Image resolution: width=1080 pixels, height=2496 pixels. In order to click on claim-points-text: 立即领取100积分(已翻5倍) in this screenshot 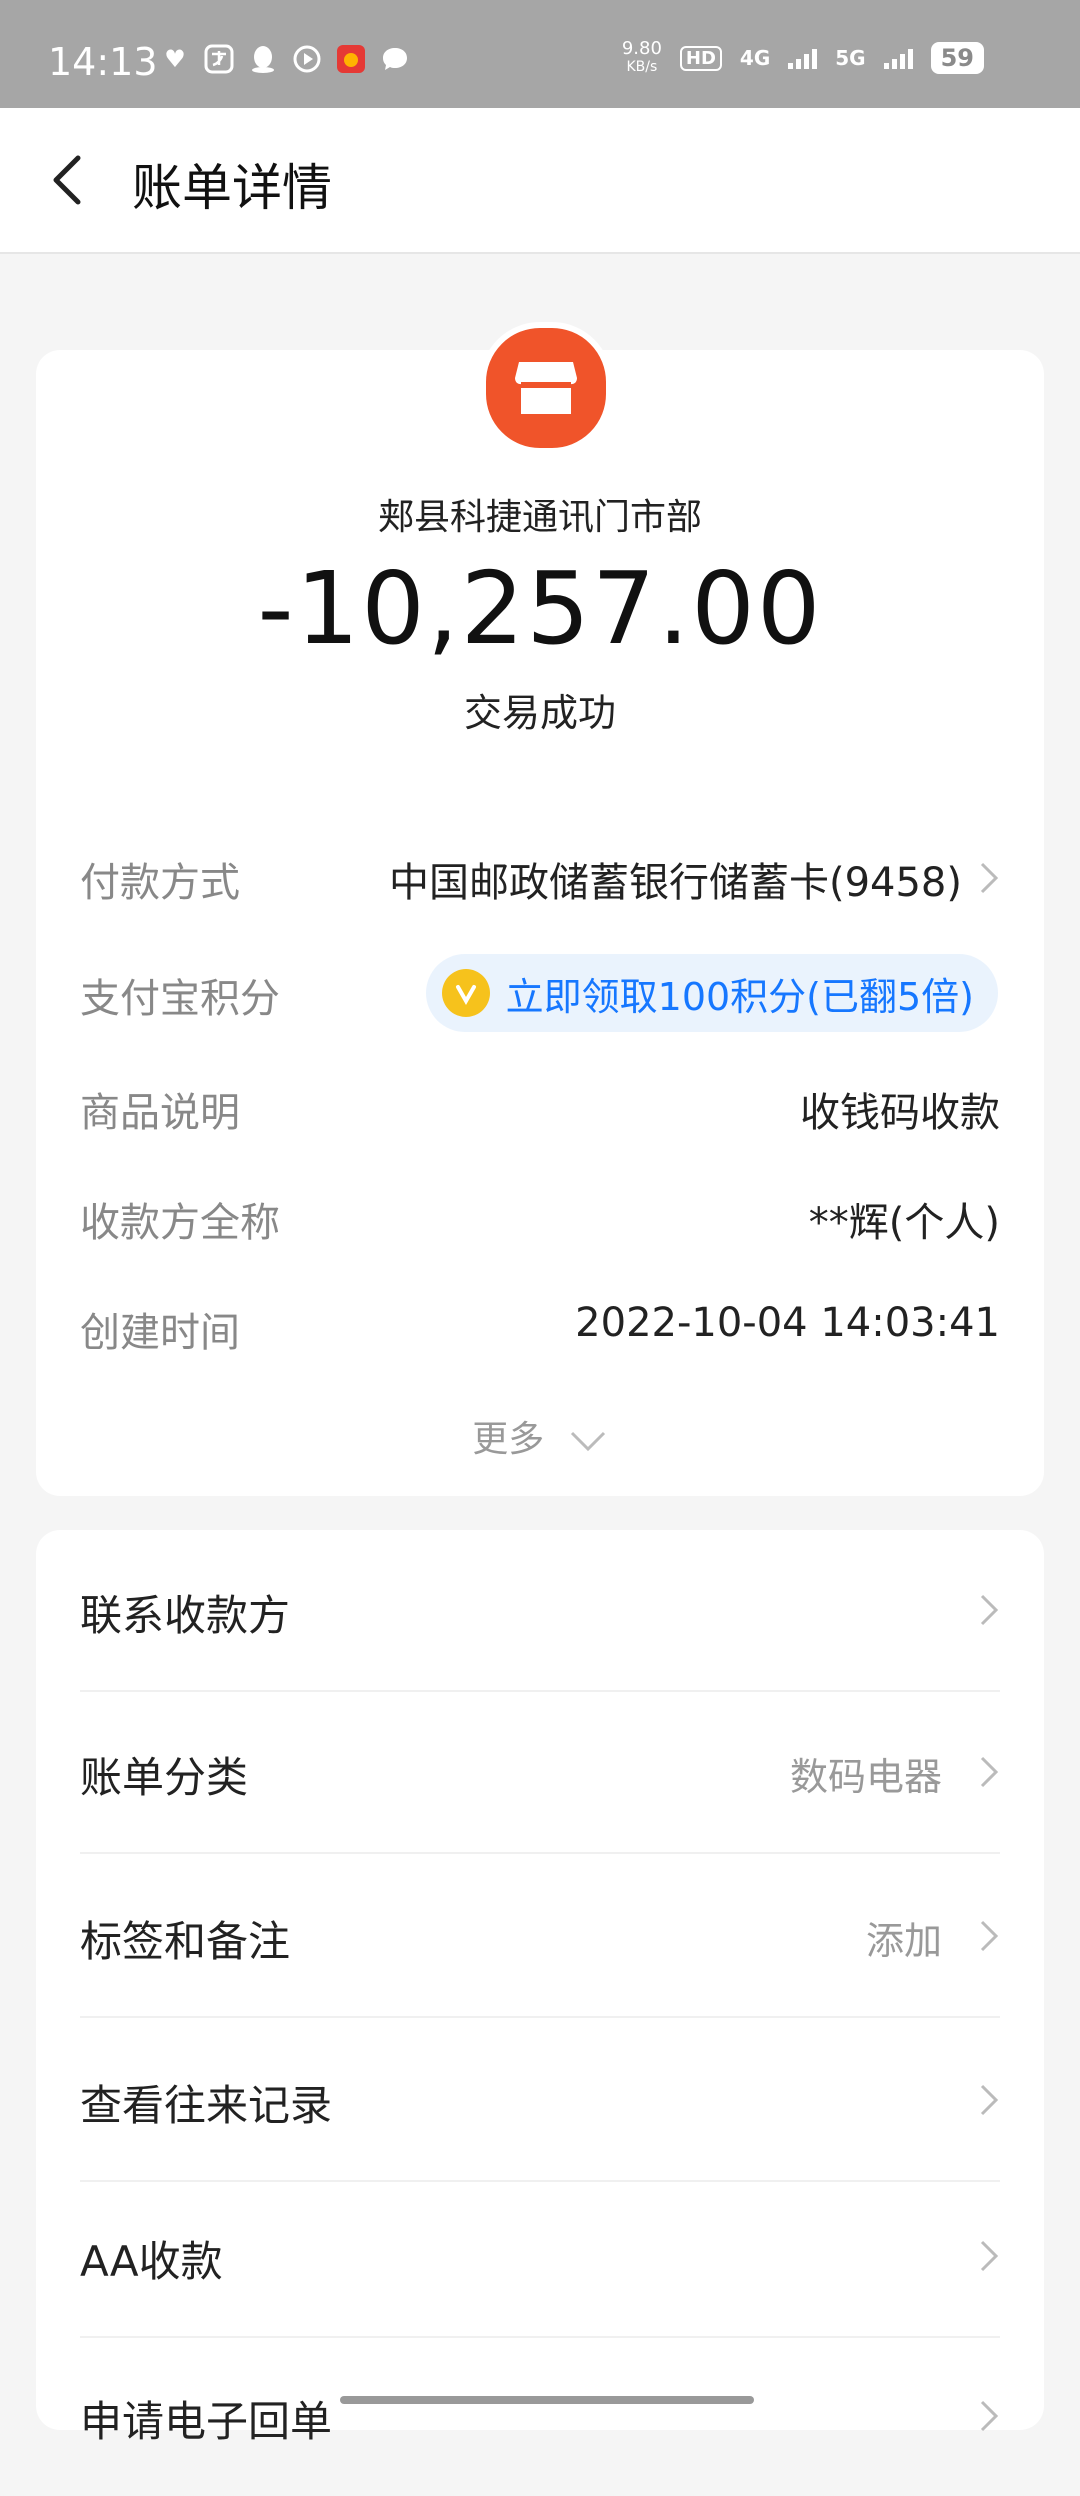, I will do `click(739, 996)`.